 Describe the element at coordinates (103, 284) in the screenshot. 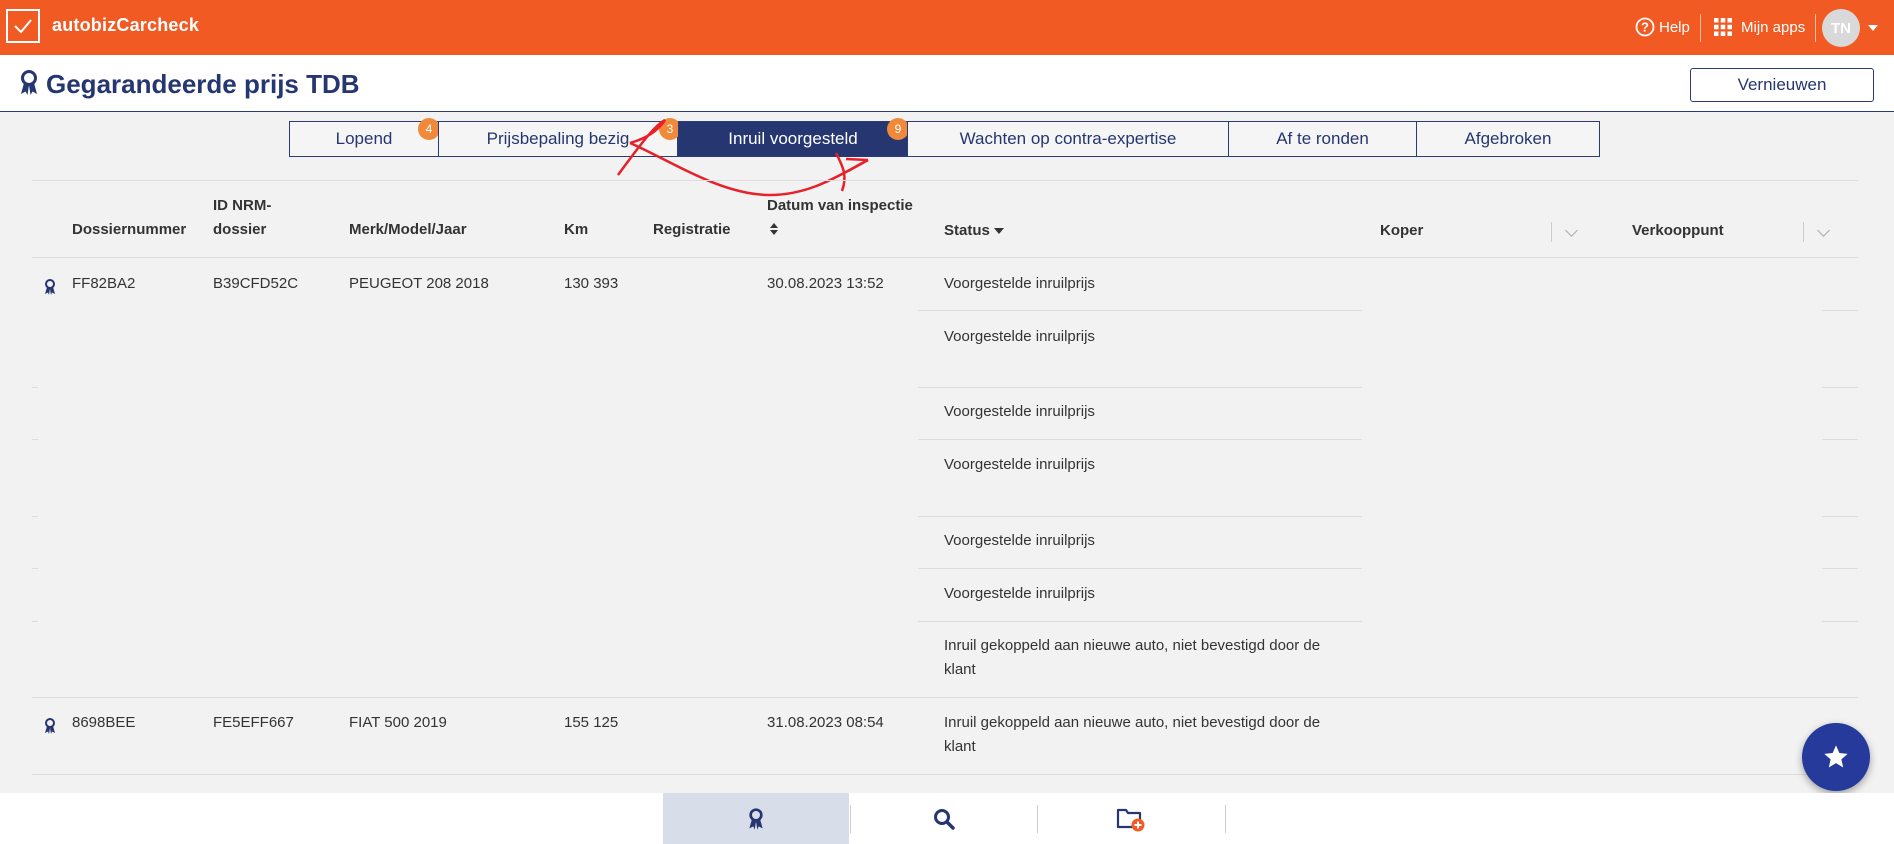

I see `cell-dossiernummer: FF82BA2` at that location.